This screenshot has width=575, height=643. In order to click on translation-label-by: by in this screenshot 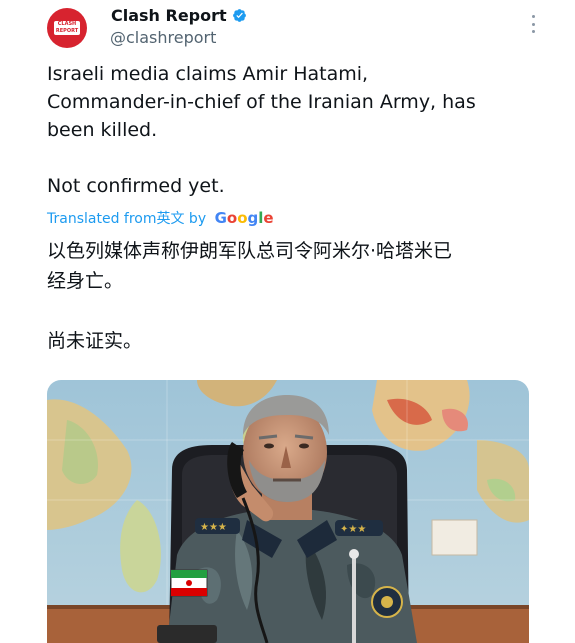, I will do `click(197, 219)`.